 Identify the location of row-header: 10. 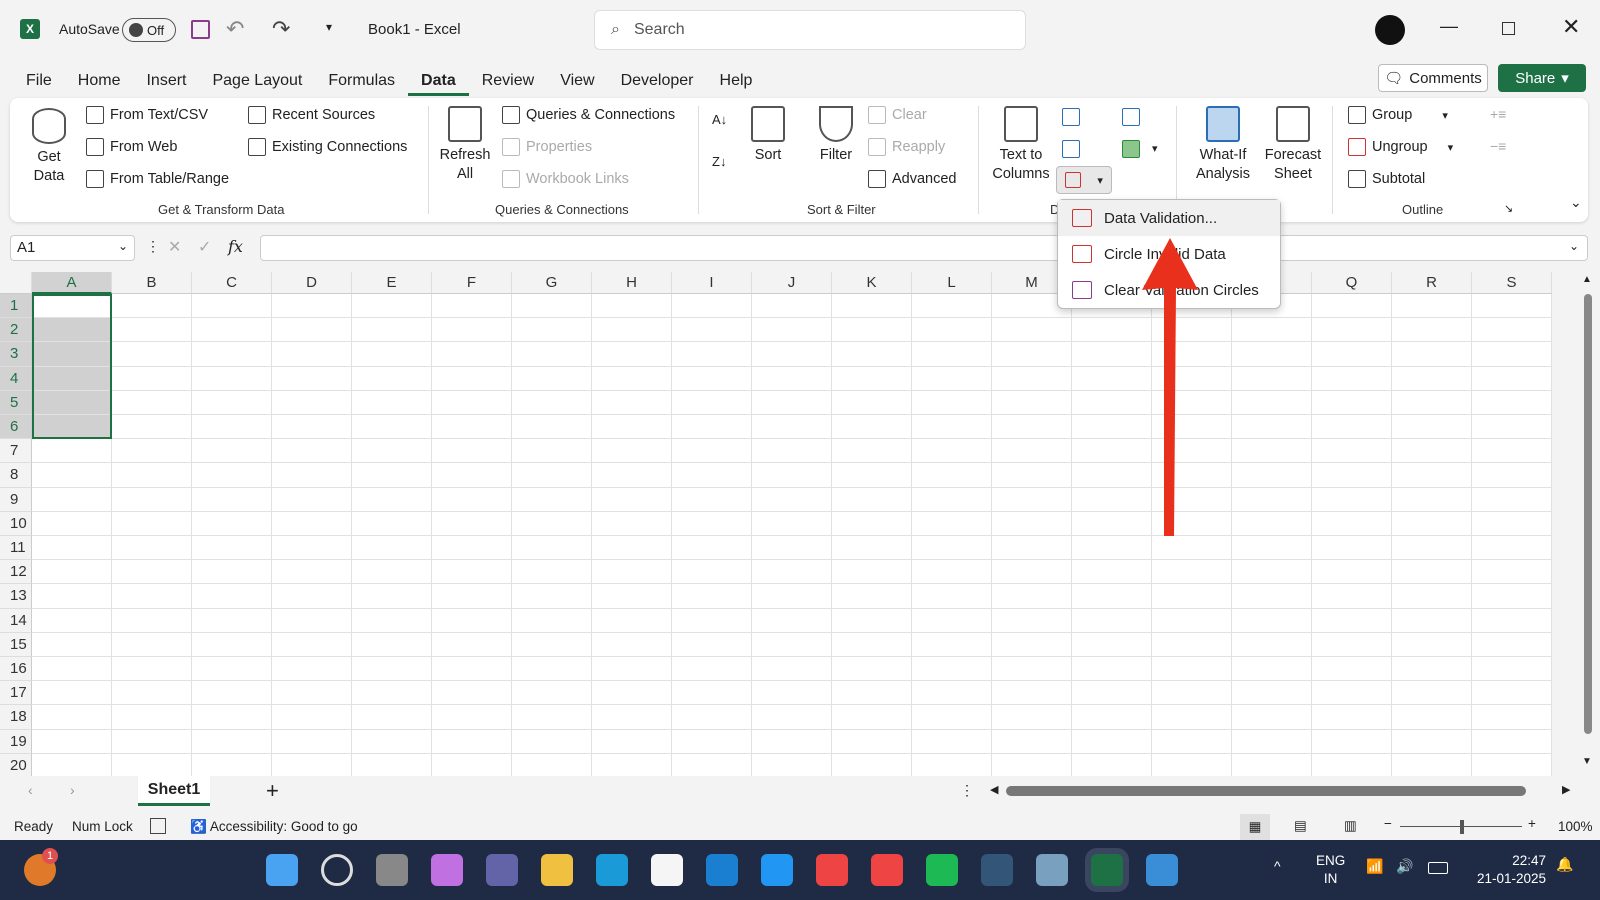
(16, 523).